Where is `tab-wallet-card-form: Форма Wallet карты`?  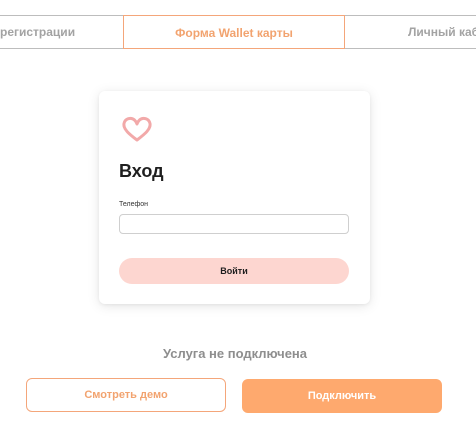
tab-wallet-card-form: Форма Wallet карты is located at coordinates (234, 32).